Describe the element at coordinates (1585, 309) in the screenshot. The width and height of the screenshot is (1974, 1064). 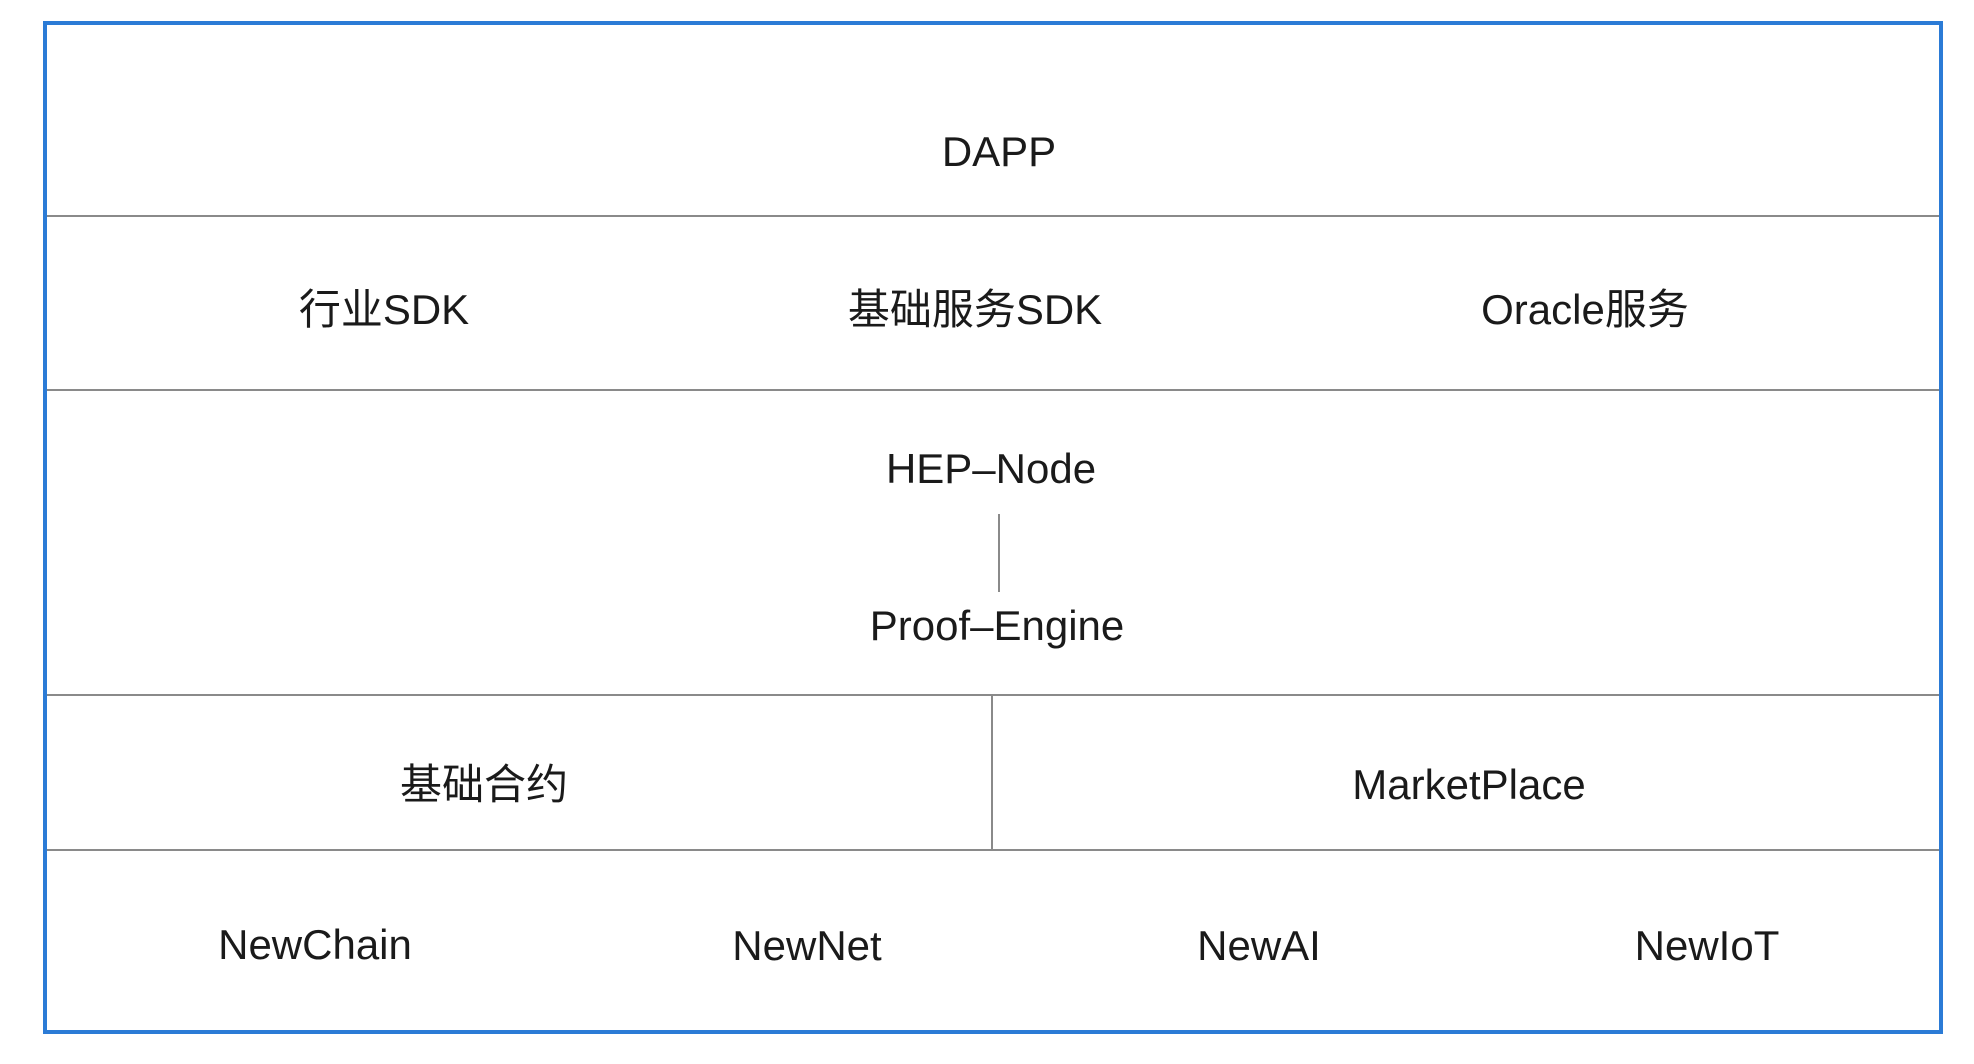
I see `oracle-service-label: Oracle服务` at that location.